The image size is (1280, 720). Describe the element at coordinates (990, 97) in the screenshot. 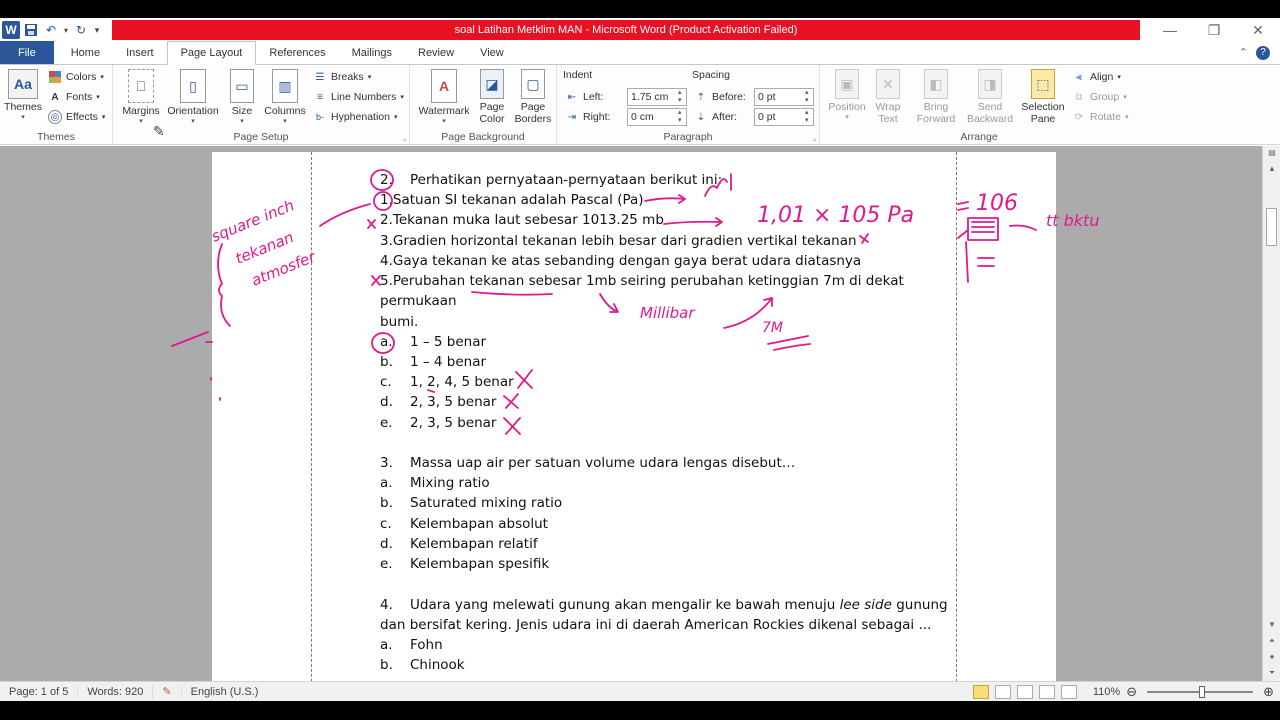

I see `send-backward-button: ◨ Send Backward` at that location.